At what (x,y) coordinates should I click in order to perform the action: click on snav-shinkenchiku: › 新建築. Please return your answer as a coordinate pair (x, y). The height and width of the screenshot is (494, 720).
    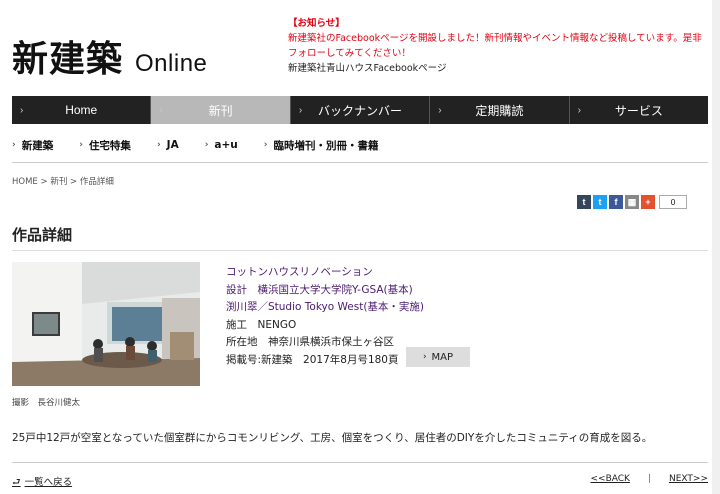
    Looking at the image, I should click on (32, 145).